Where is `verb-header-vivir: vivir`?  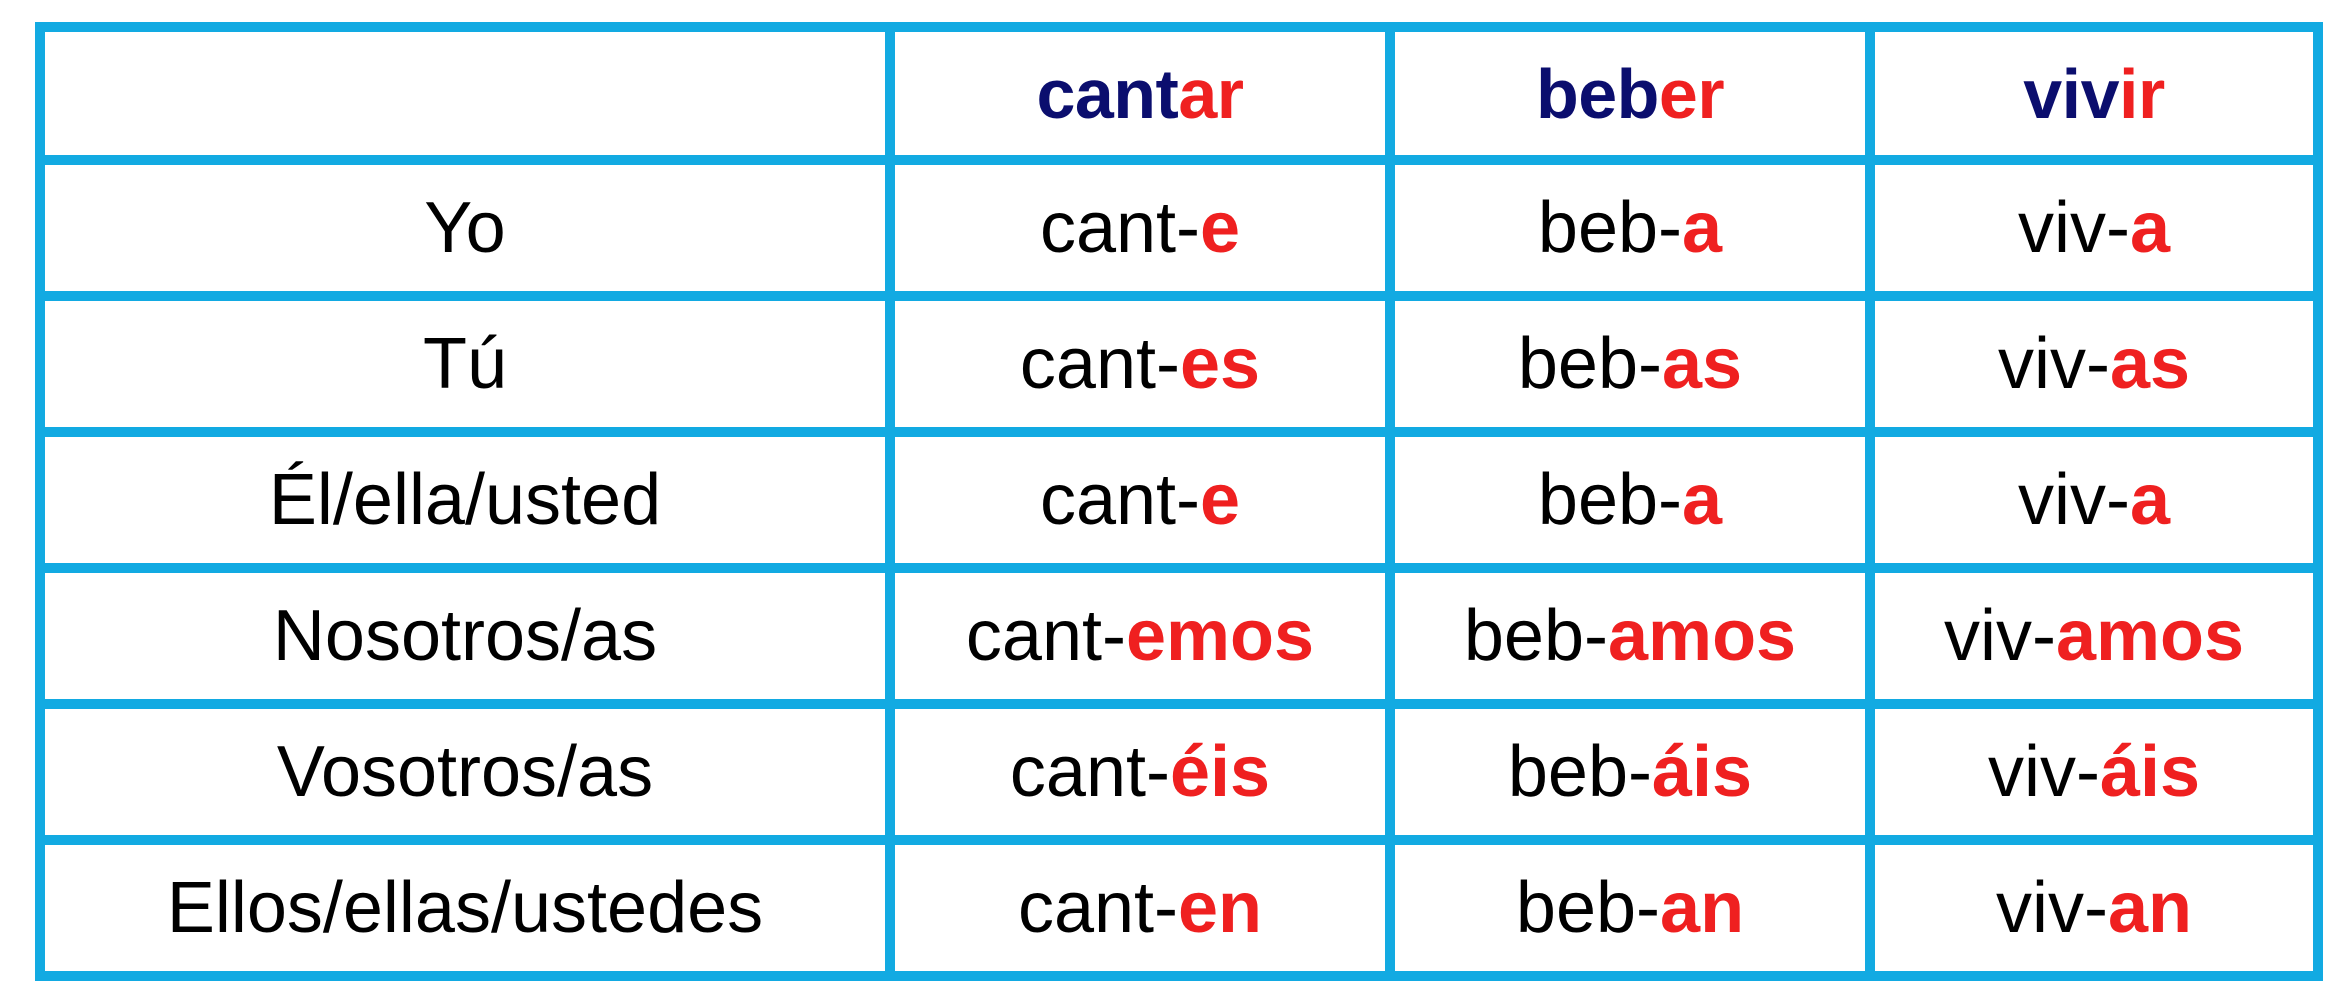
verb-header-vivir: vivir is located at coordinates (2094, 94).